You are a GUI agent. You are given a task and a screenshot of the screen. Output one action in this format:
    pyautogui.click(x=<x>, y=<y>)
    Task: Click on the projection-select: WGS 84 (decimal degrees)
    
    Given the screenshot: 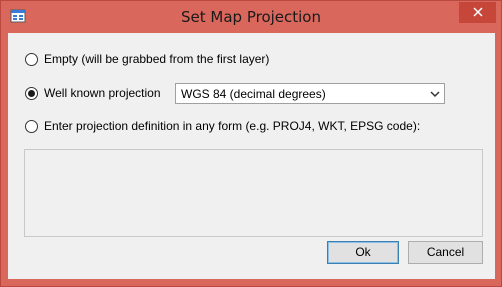 What is the action you would take?
    pyautogui.click(x=310, y=93)
    